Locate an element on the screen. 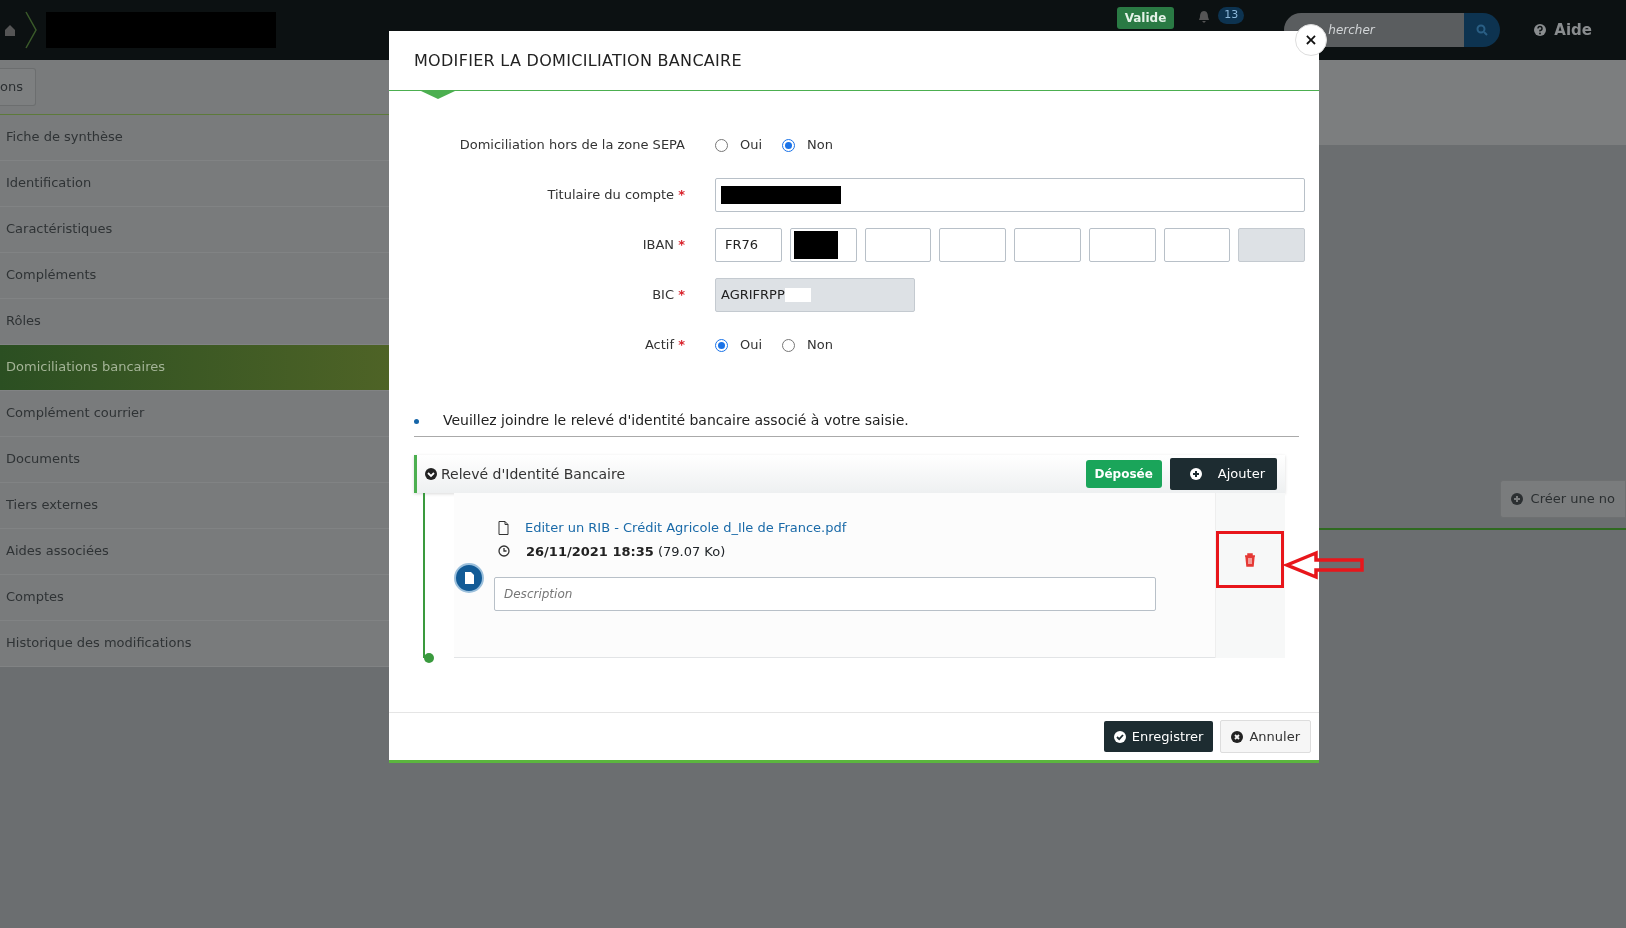  bell-icon is located at coordinates (1204, 16).